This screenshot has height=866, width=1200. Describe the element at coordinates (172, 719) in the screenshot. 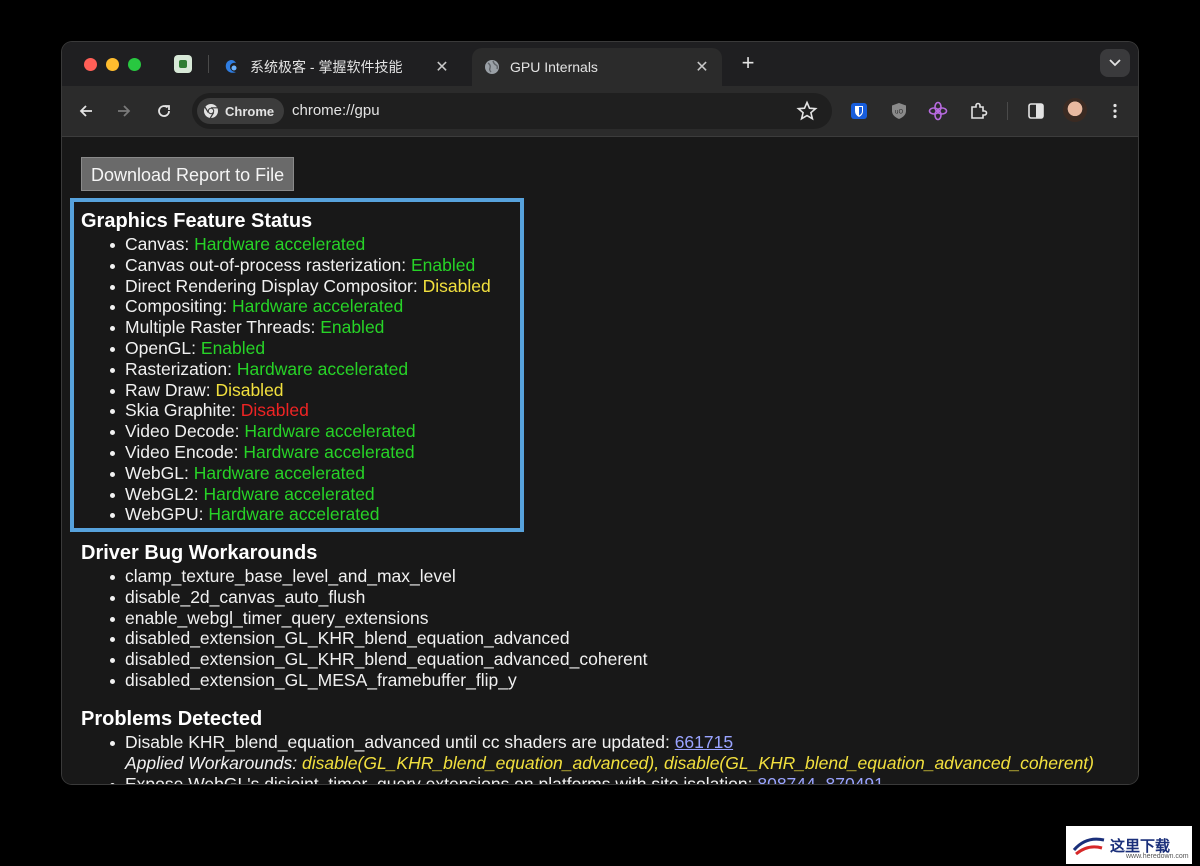

I see `section-heading: Problems Detected` at that location.